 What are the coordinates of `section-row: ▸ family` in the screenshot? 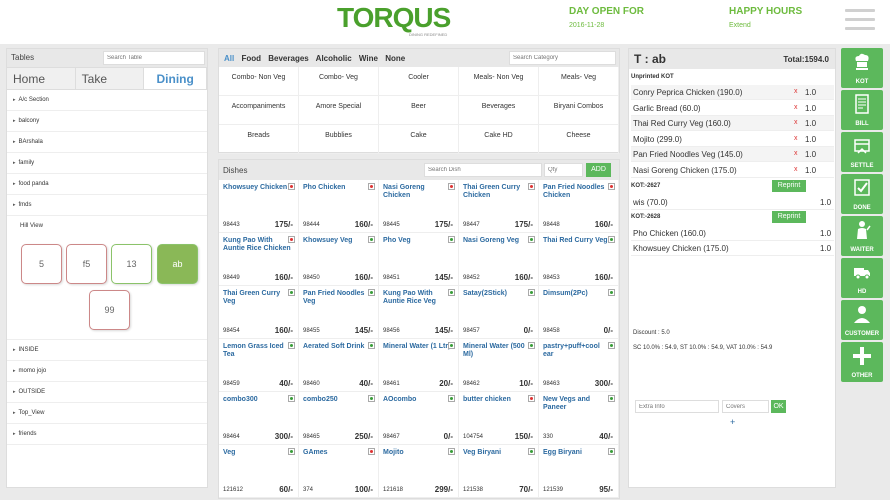 It's located at (107, 163).